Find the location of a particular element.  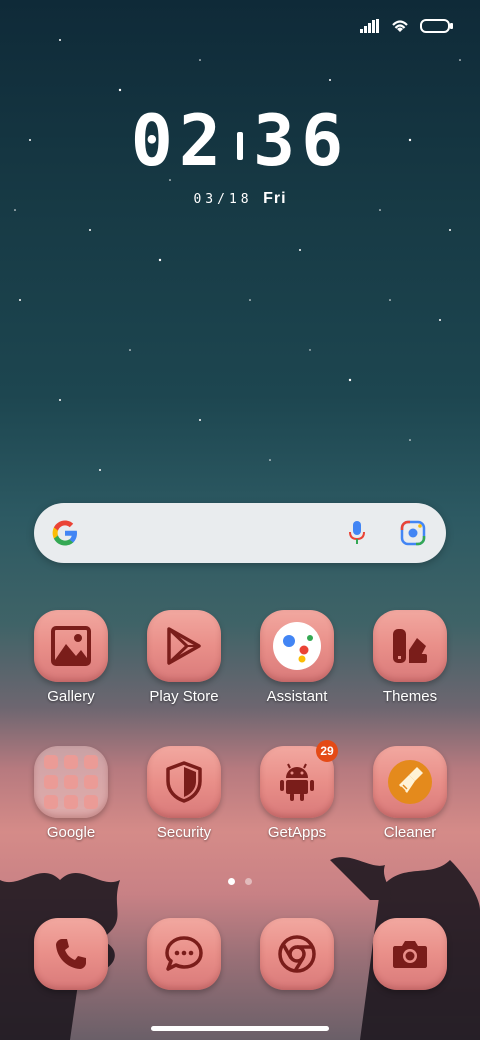

camera-icon is located at coordinates (410, 954).